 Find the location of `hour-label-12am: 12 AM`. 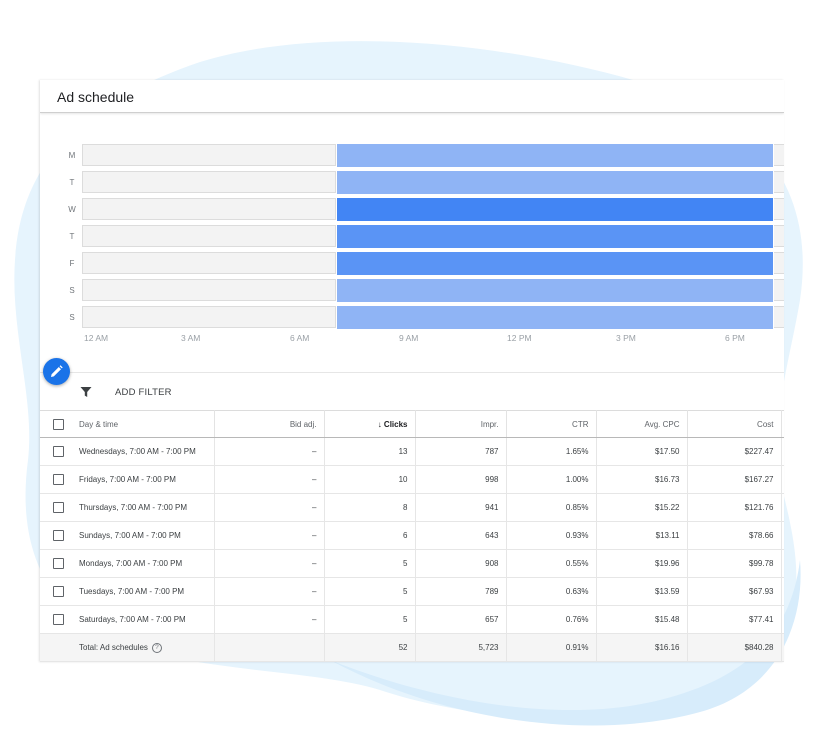

hour-label-12am: 12 AM is located at coordinates (96, 338).